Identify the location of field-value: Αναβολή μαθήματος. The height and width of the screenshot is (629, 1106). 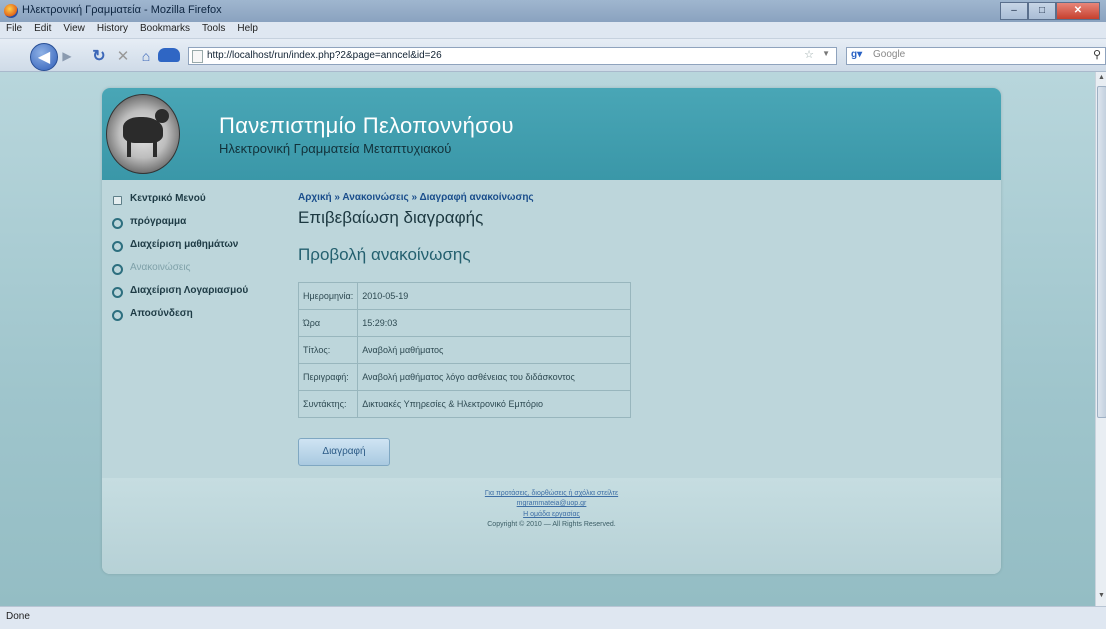
(494, 350).